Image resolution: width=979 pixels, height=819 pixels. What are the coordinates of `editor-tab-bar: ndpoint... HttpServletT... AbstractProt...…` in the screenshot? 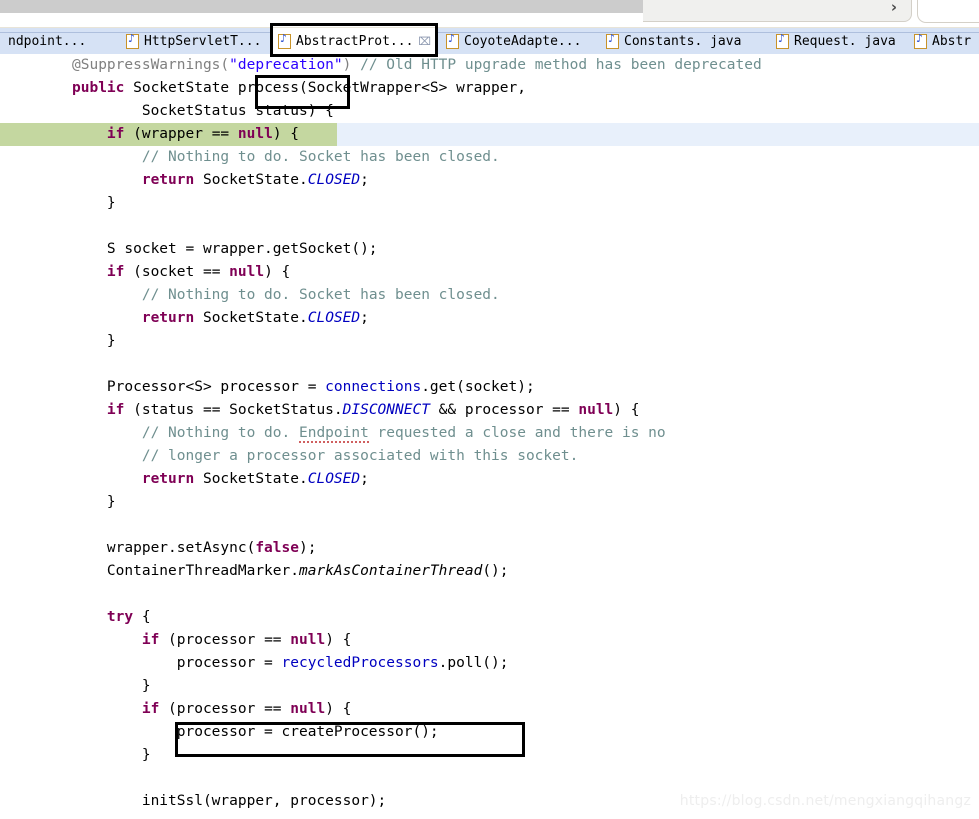 It's located at (489, 40).